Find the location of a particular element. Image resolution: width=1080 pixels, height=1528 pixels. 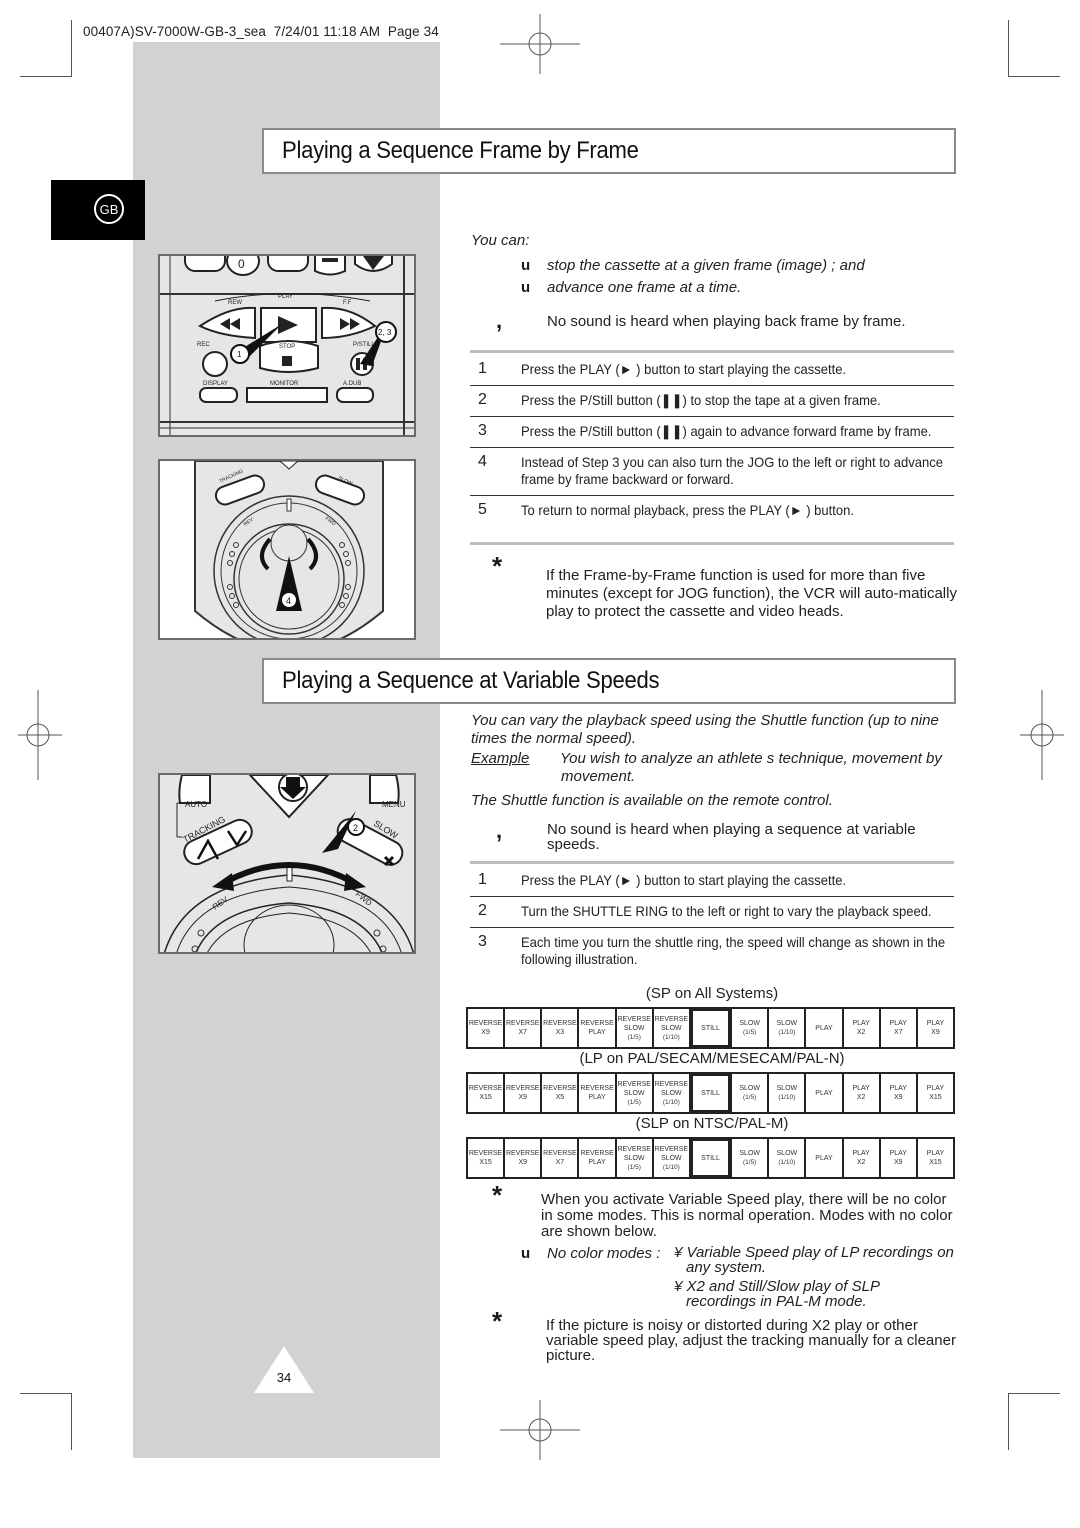

section2-title: Playing a Sequence at Variable Speeds is located at coordinates (609, 681).